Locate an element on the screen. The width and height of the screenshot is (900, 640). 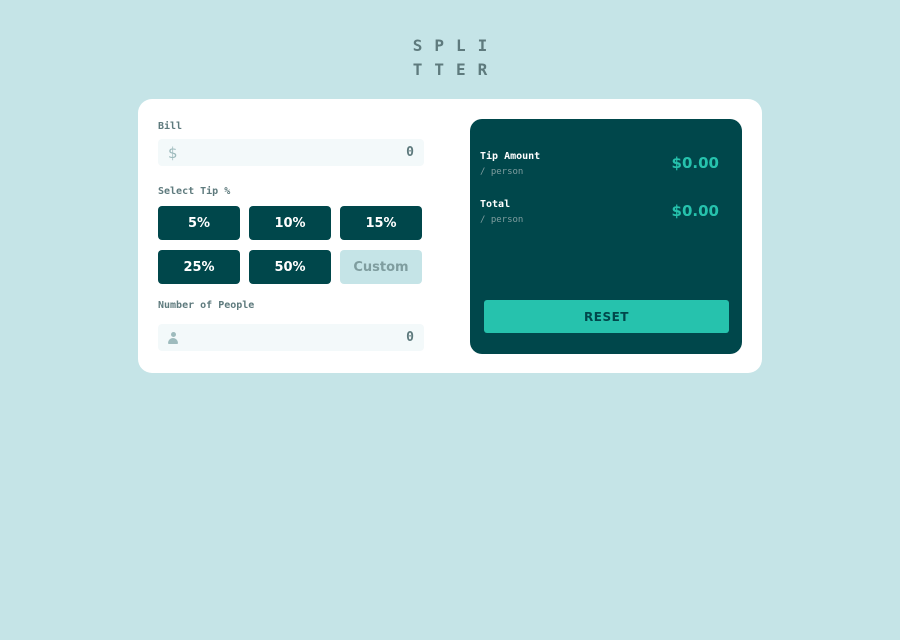
total-value: $0.00 is located at coordinates (695, 211).